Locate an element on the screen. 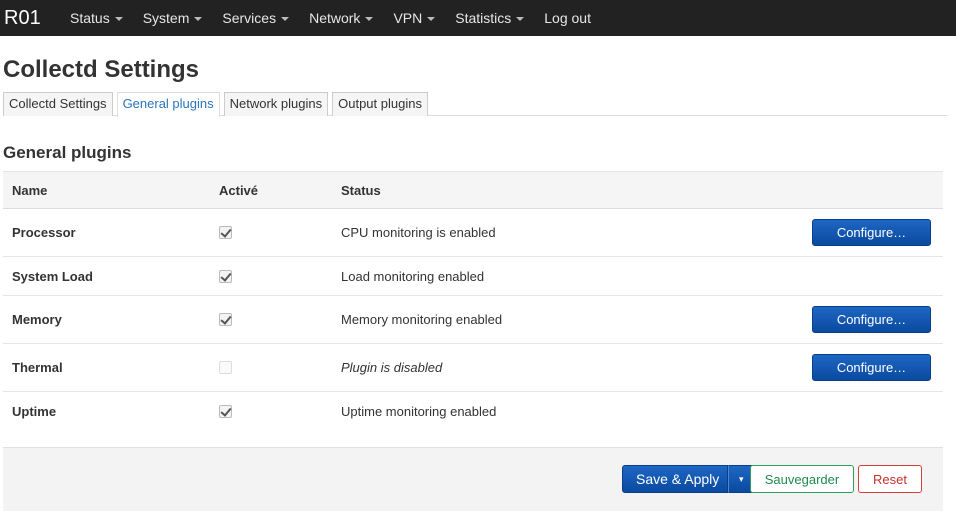 Image resolution: width=956 pixels, height=514 pixels. menu-network: Network is located at coordinates (341, 18).